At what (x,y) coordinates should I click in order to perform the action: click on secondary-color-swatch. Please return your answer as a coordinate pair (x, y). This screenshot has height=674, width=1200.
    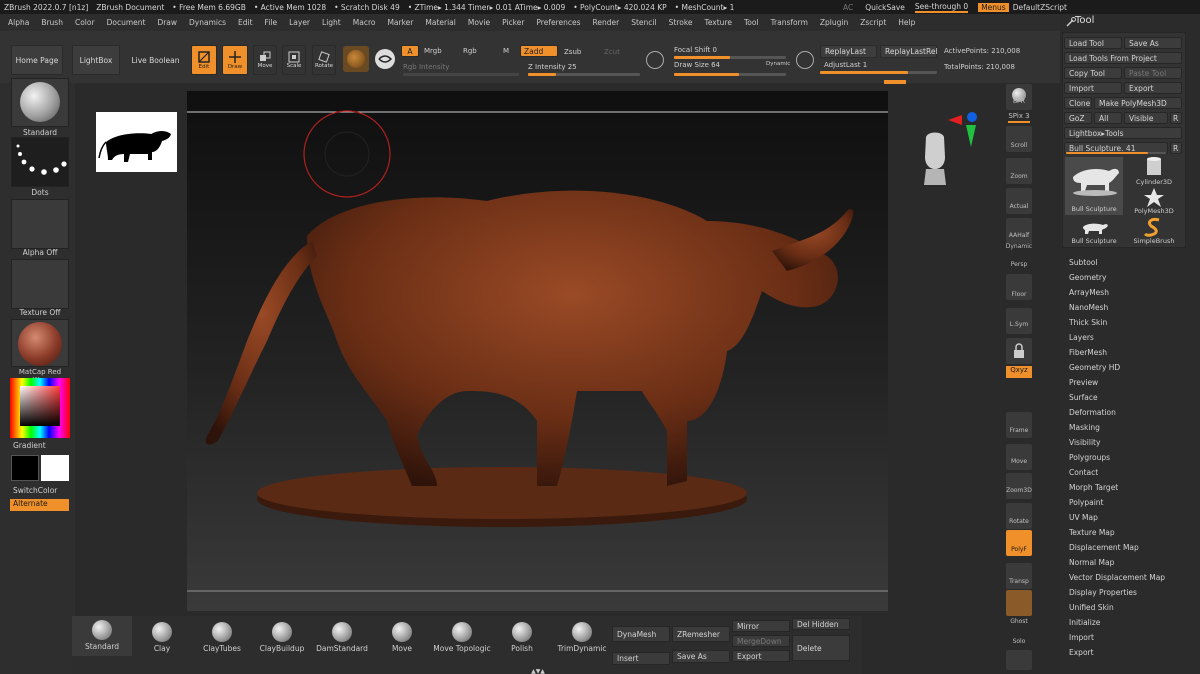
    Looking at the image, I should click on (55, 468).